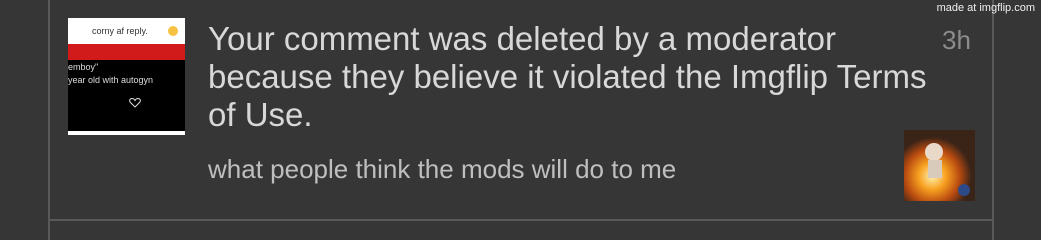 Image resolution: width=1041 pixels, height=240 pixels. What do you see at coordinates (956, 40) in the screenshot?
I see `comment-timestamp: 3h` at bounding box center [956, 40].